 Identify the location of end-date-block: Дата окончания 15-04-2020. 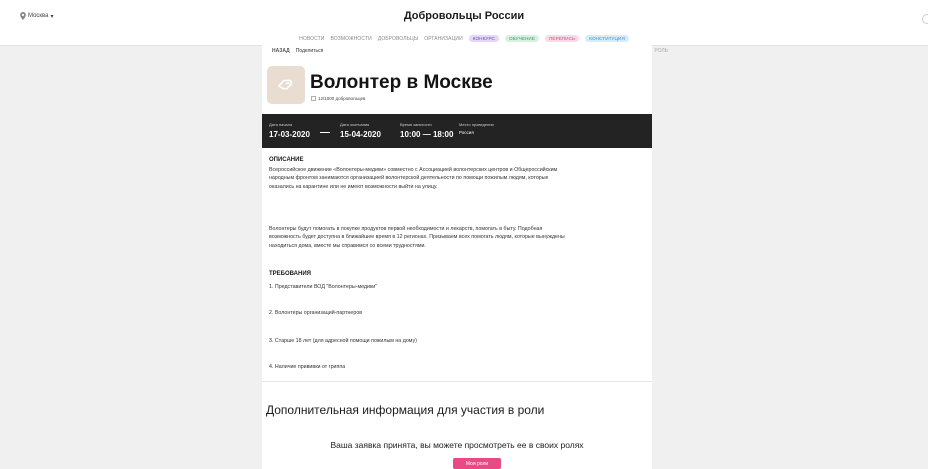
(360, 130).